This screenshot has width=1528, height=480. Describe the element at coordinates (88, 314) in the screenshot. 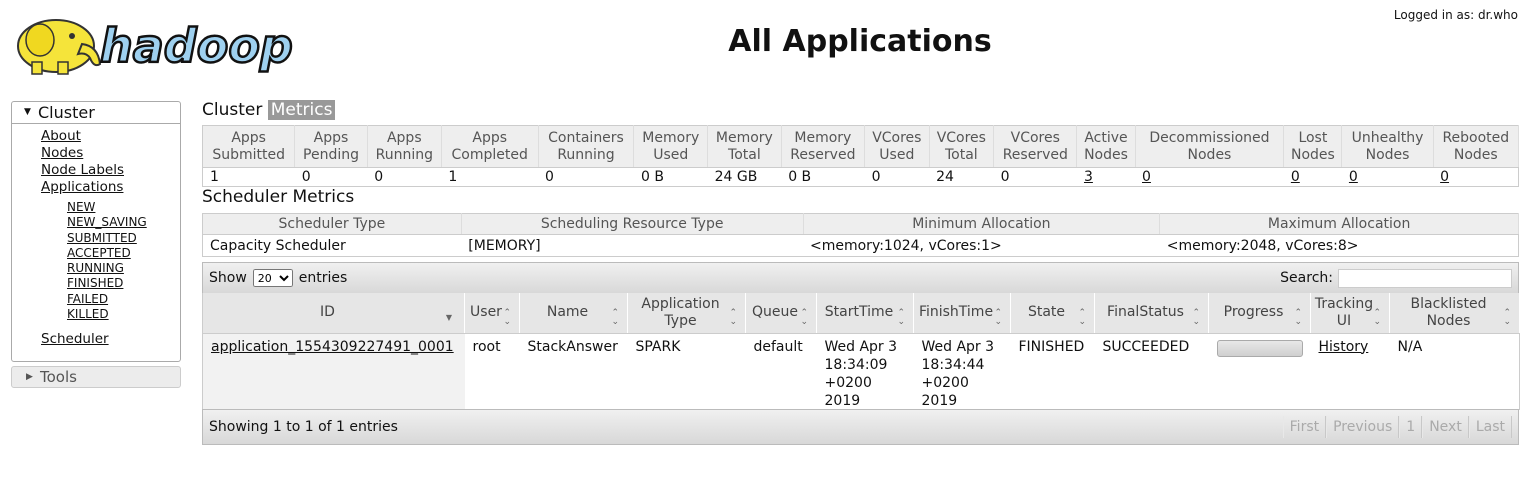

I see `nav-state-killed-link: KILLED` at that location.